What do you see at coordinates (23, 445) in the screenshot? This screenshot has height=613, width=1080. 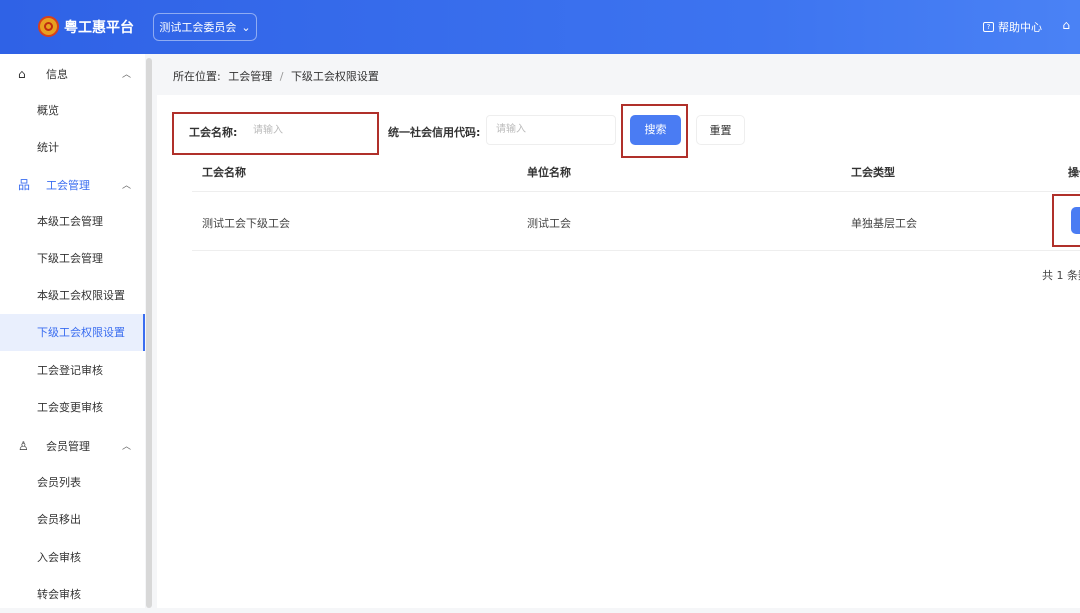 I see `users-icon: ♙` at bounding box center [23, 445].